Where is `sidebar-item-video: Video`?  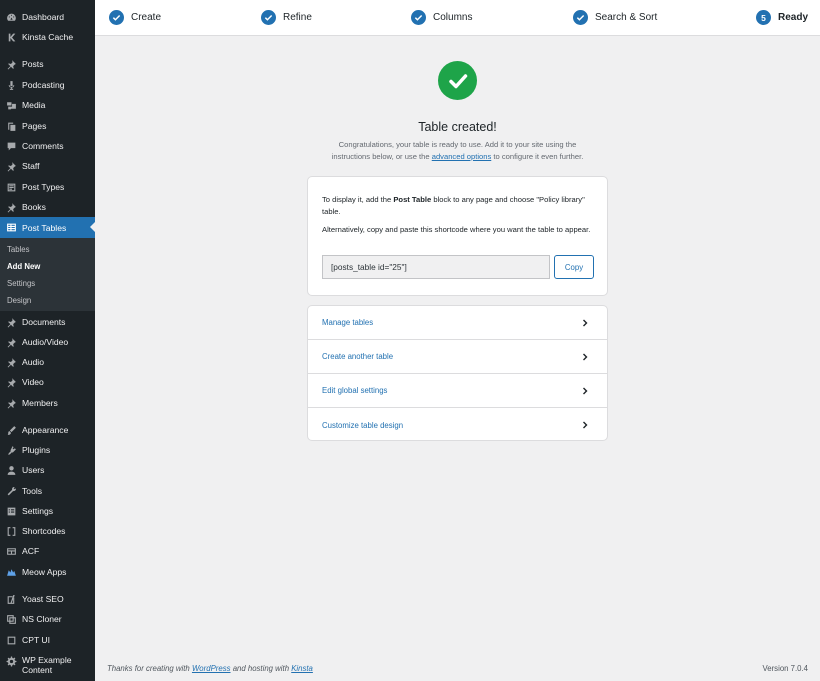
sidebar-item-video: Video is located at coordinates (47, 382).